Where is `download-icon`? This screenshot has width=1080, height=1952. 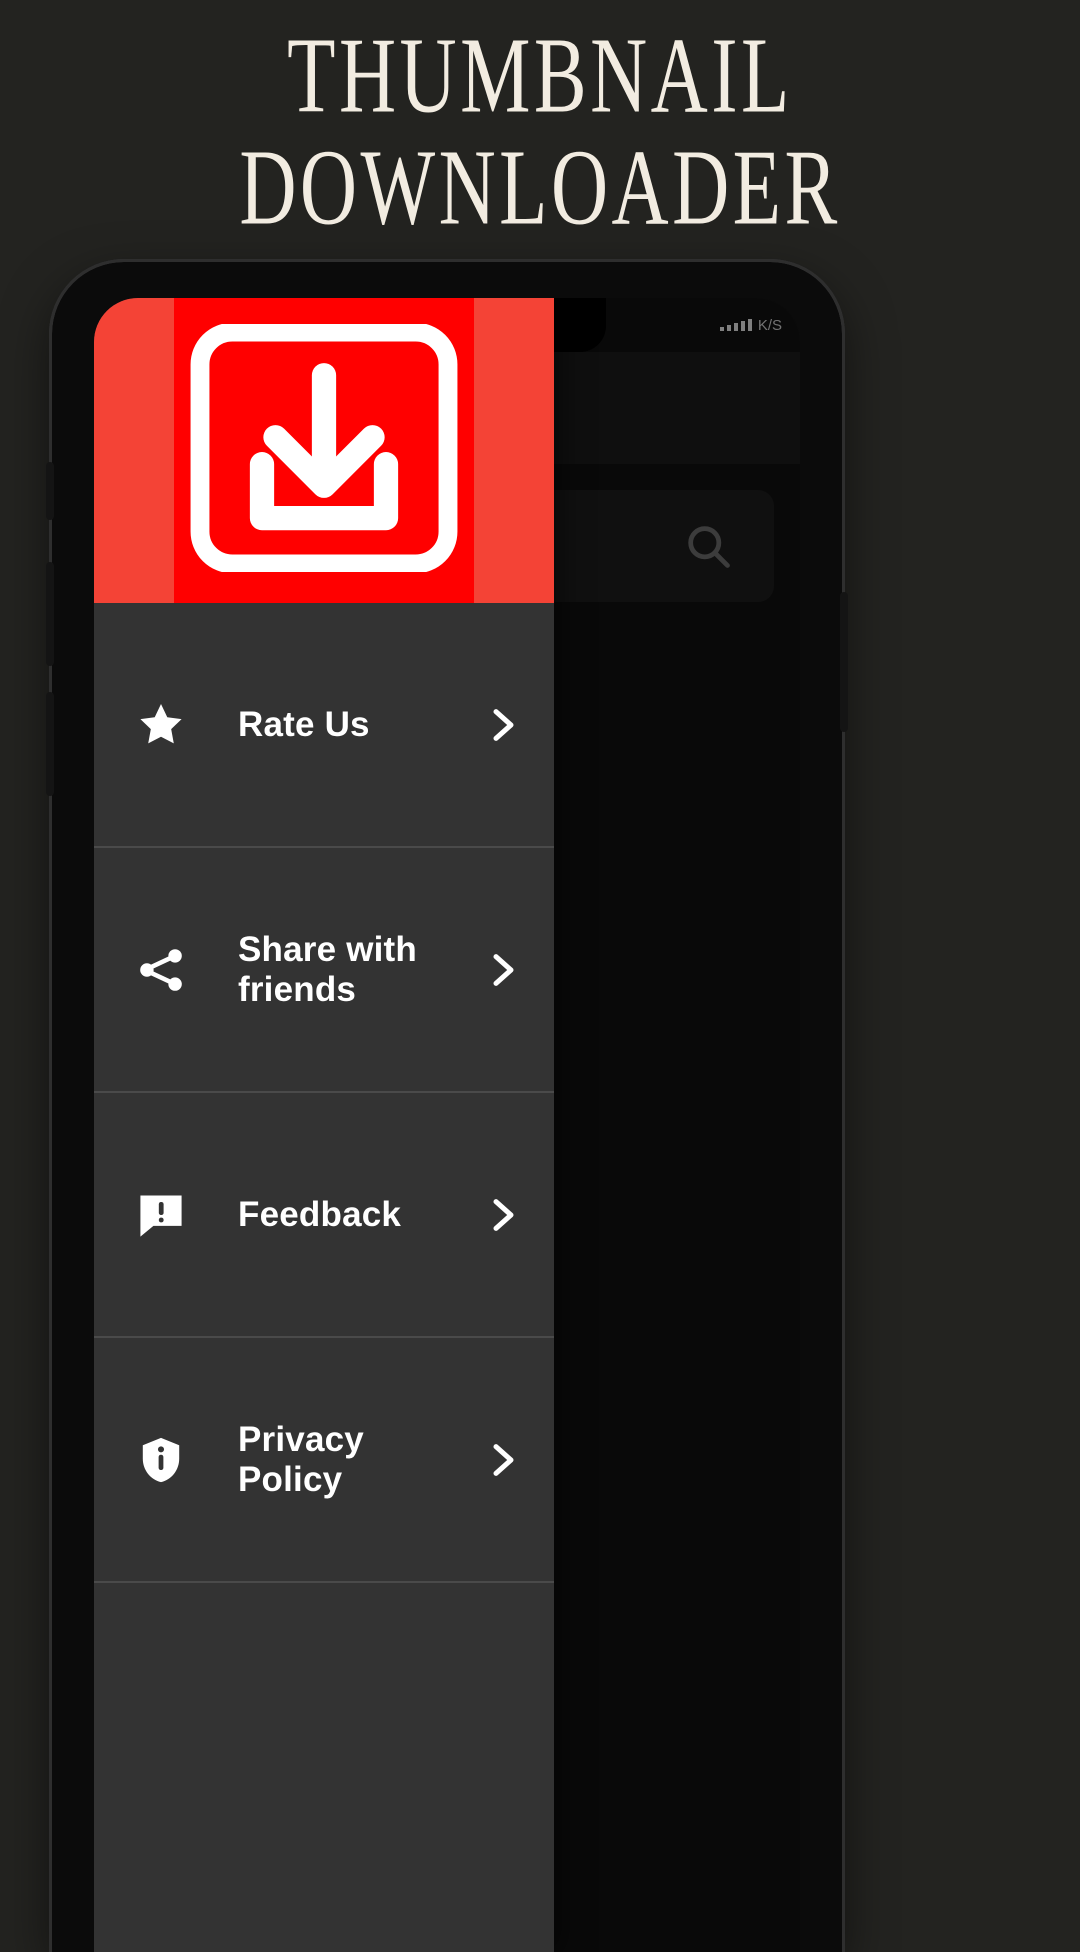 download-icon is located at coordinates (324, 449).